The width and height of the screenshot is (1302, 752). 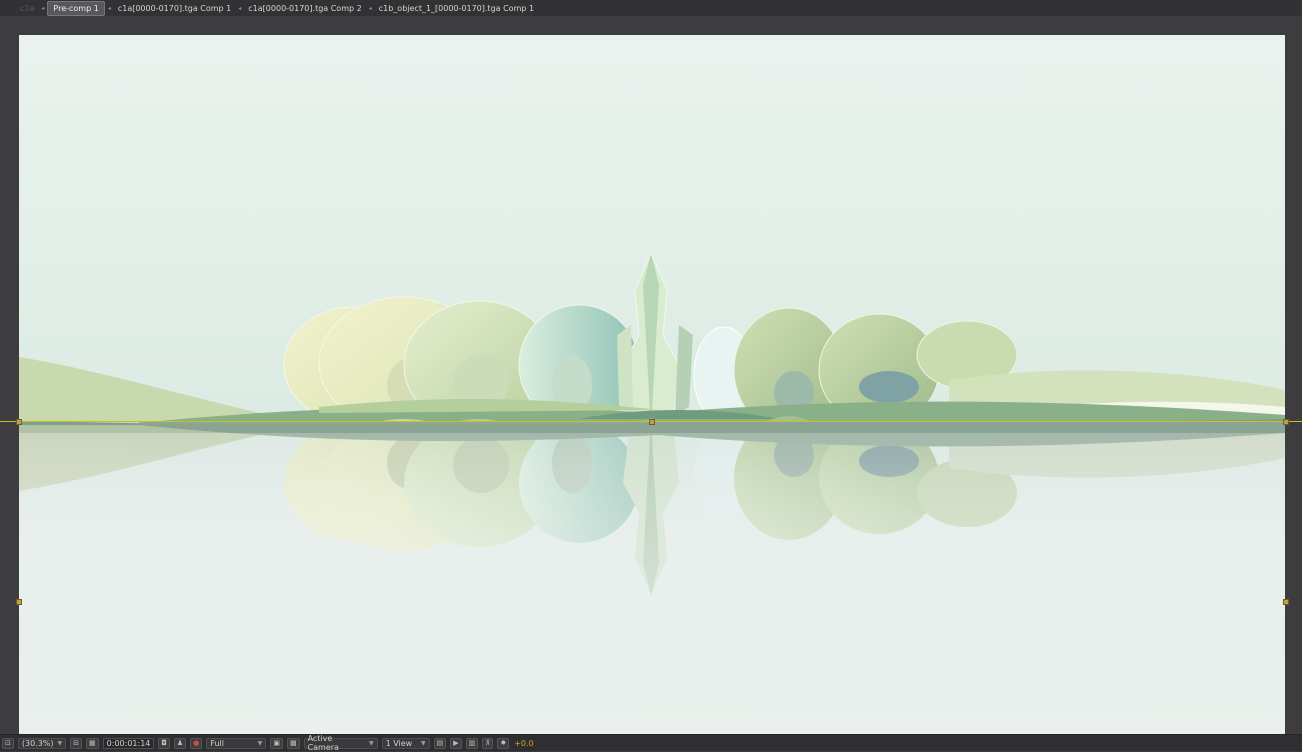 I want to click on snapshot-icon: ◘, so click(x=164, y=743).